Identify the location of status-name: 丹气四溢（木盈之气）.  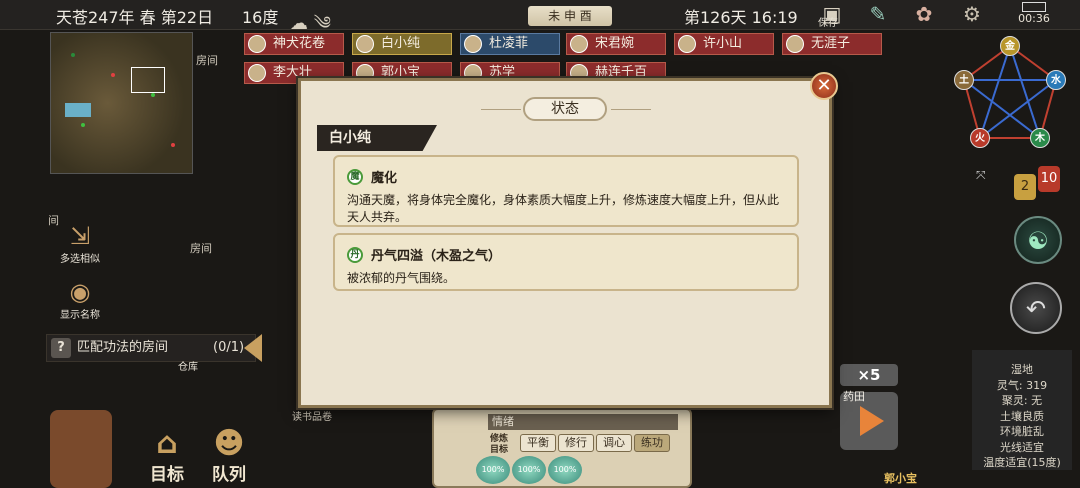
(436, 256).